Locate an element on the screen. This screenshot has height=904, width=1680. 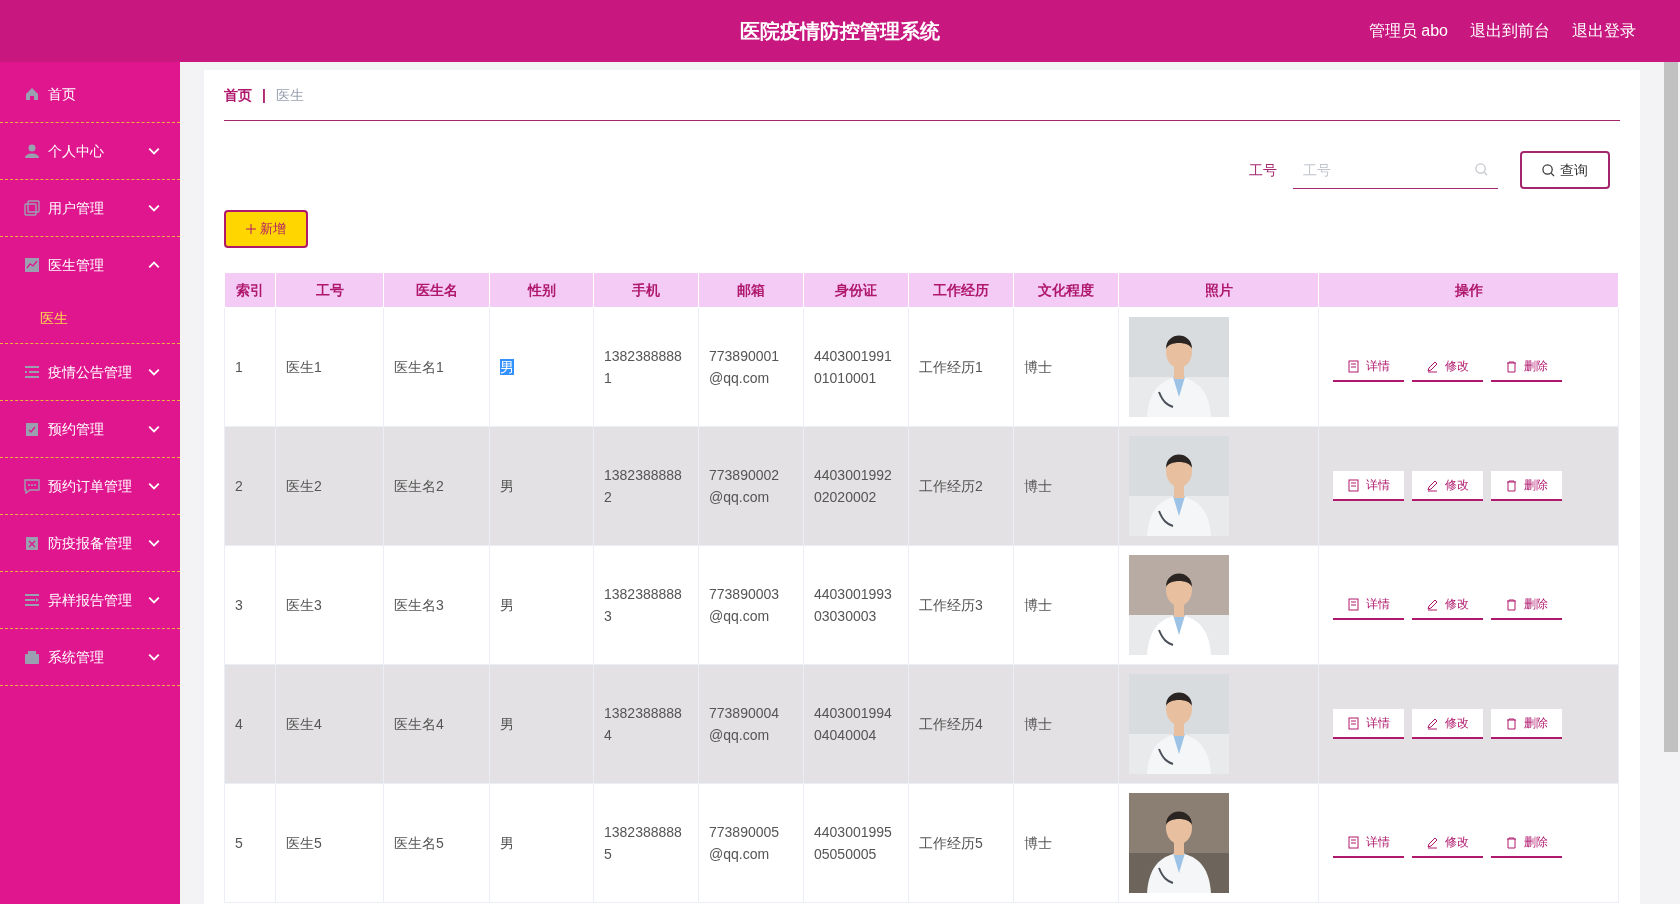
table-cell: 医生2 is located at coordinates (304, 486).